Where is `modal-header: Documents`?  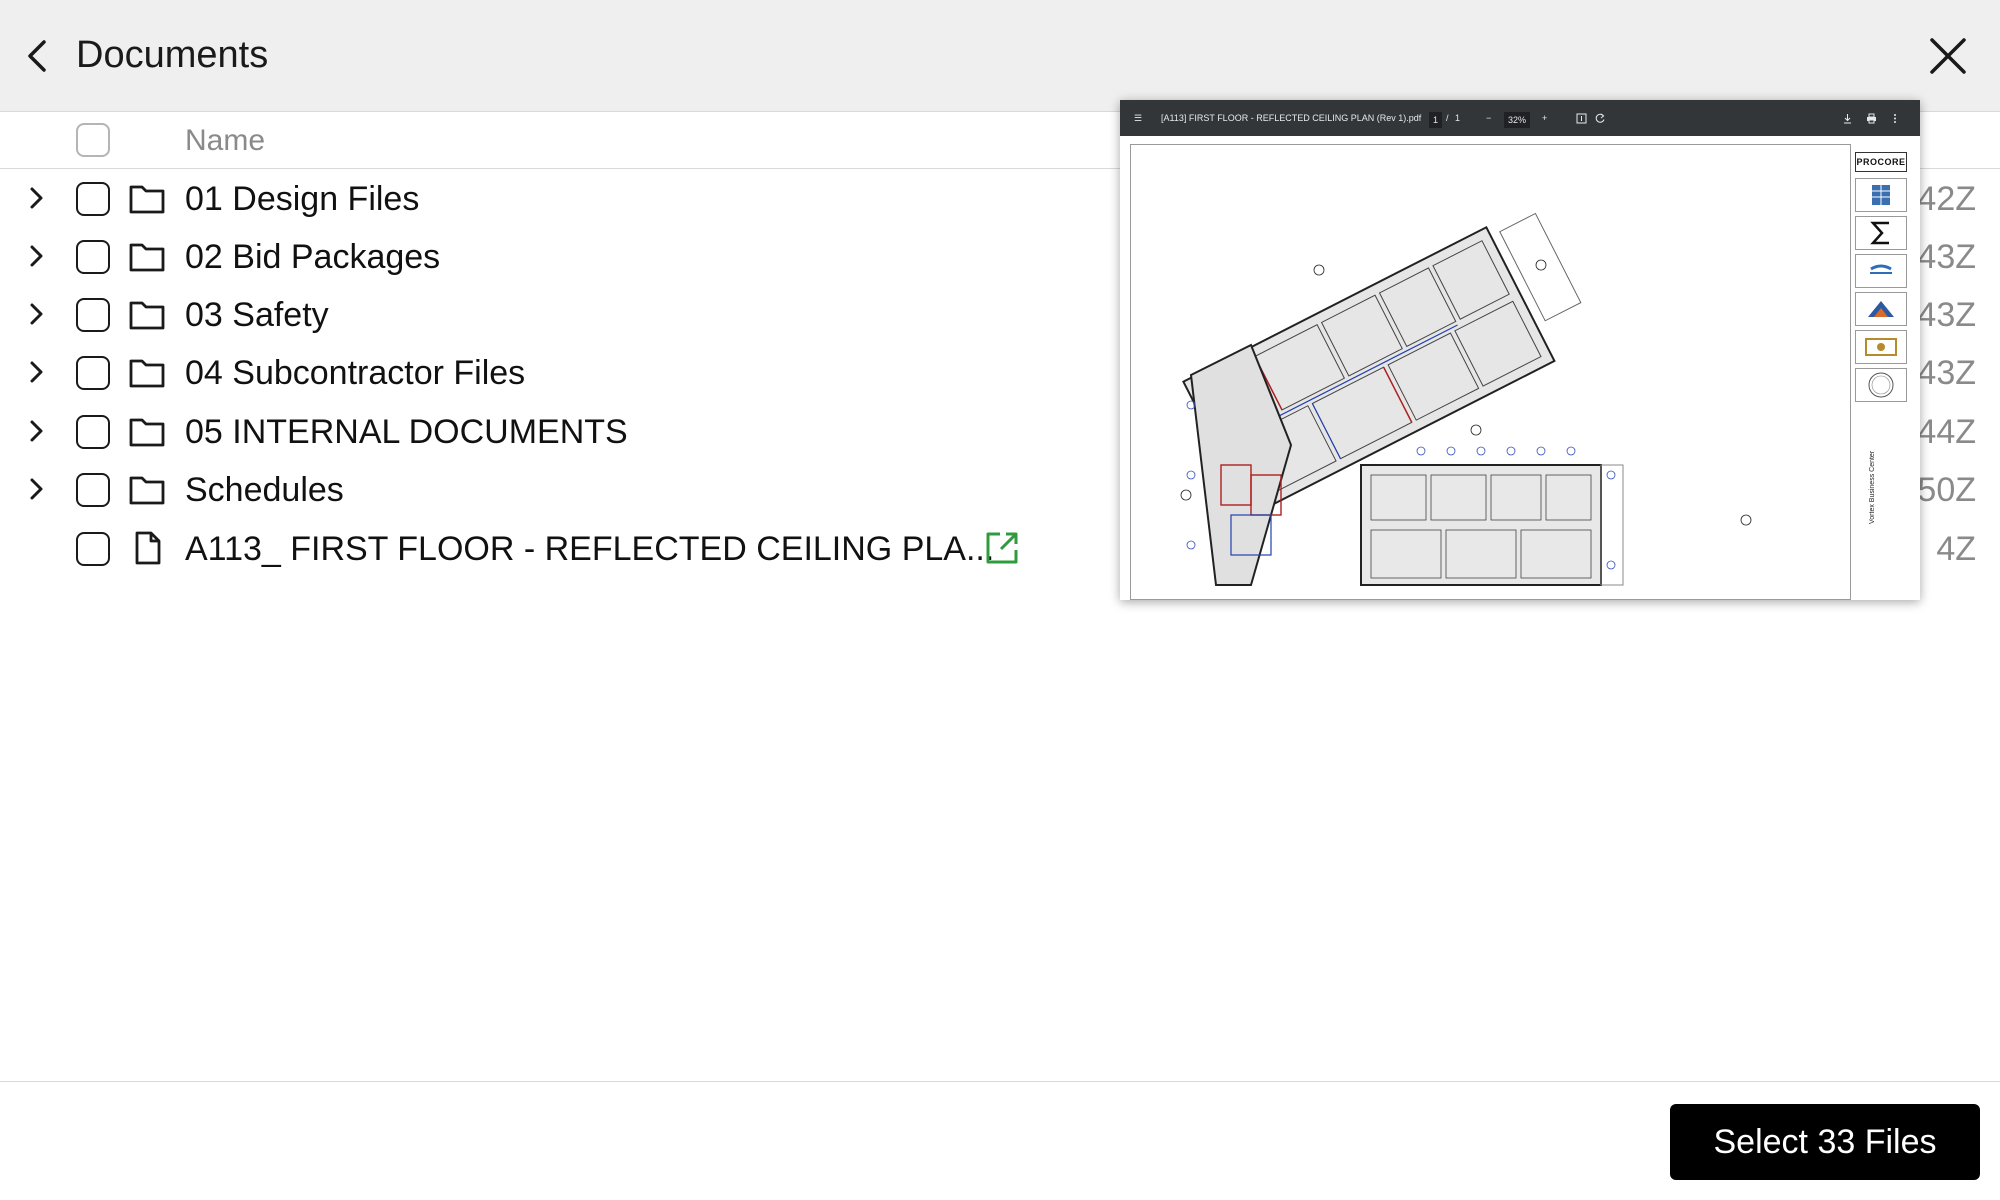
modal-header: Documents is located at coordinates (1000, 56).